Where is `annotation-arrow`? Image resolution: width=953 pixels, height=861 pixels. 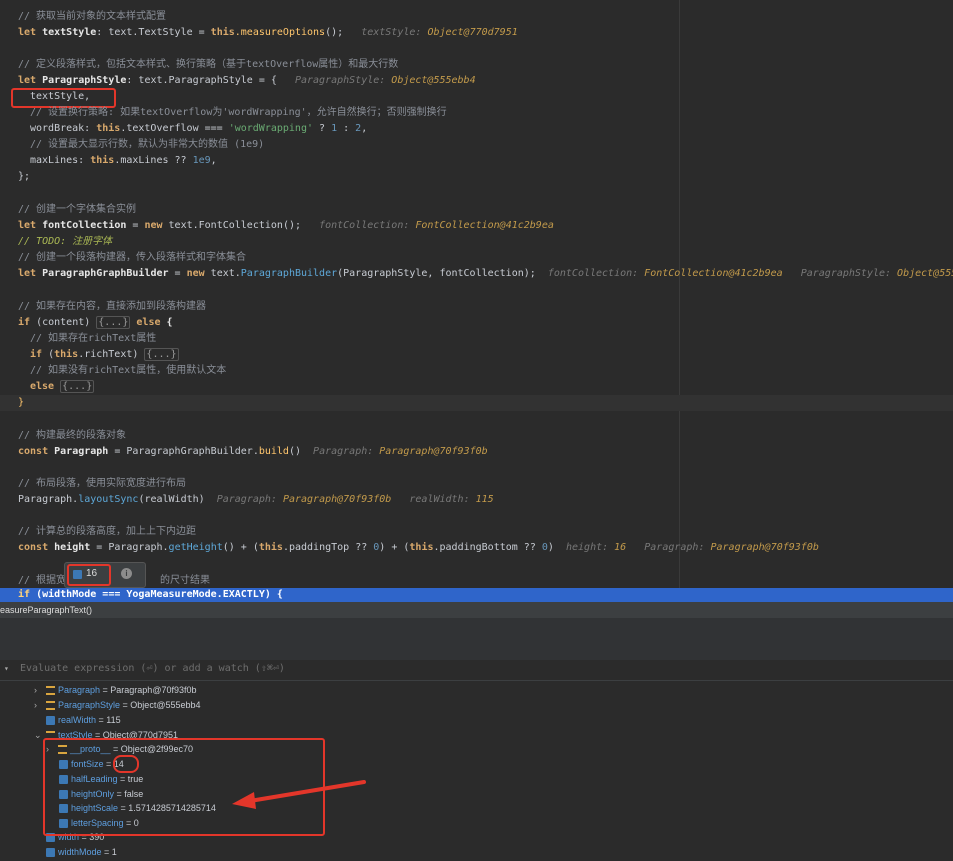
annotation-arrow is located at coordinates (299, 794).